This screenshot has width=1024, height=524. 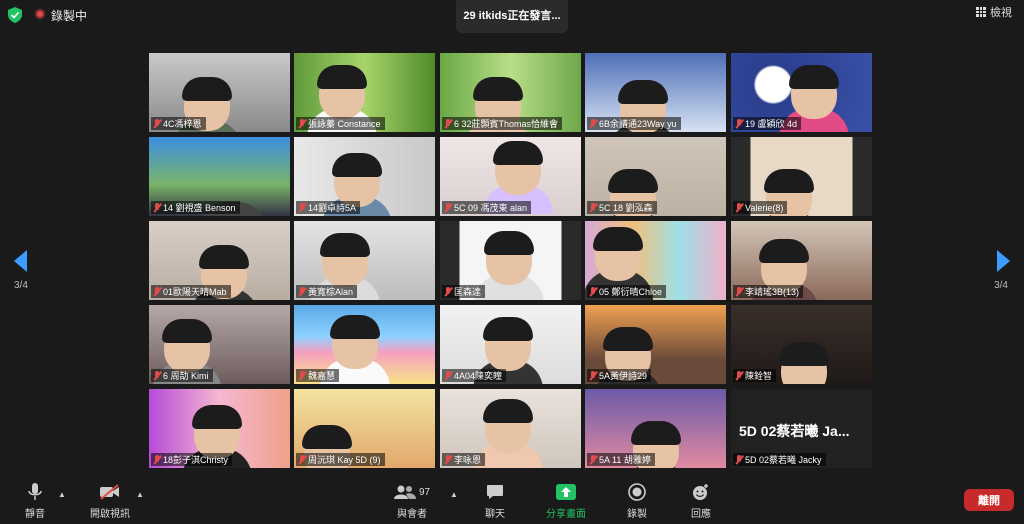 I want to click on participant-name: 14劉卓詩5A, so click(x=332, y=208).